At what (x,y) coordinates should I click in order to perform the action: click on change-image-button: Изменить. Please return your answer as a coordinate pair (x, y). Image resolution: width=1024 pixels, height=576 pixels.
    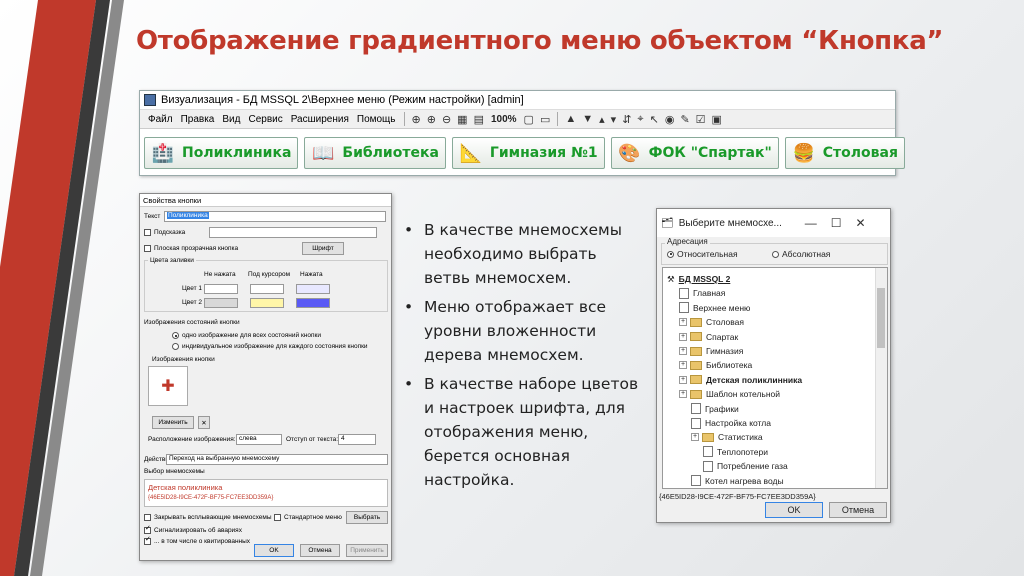
    Looking at the image, I should click on (173, 422).